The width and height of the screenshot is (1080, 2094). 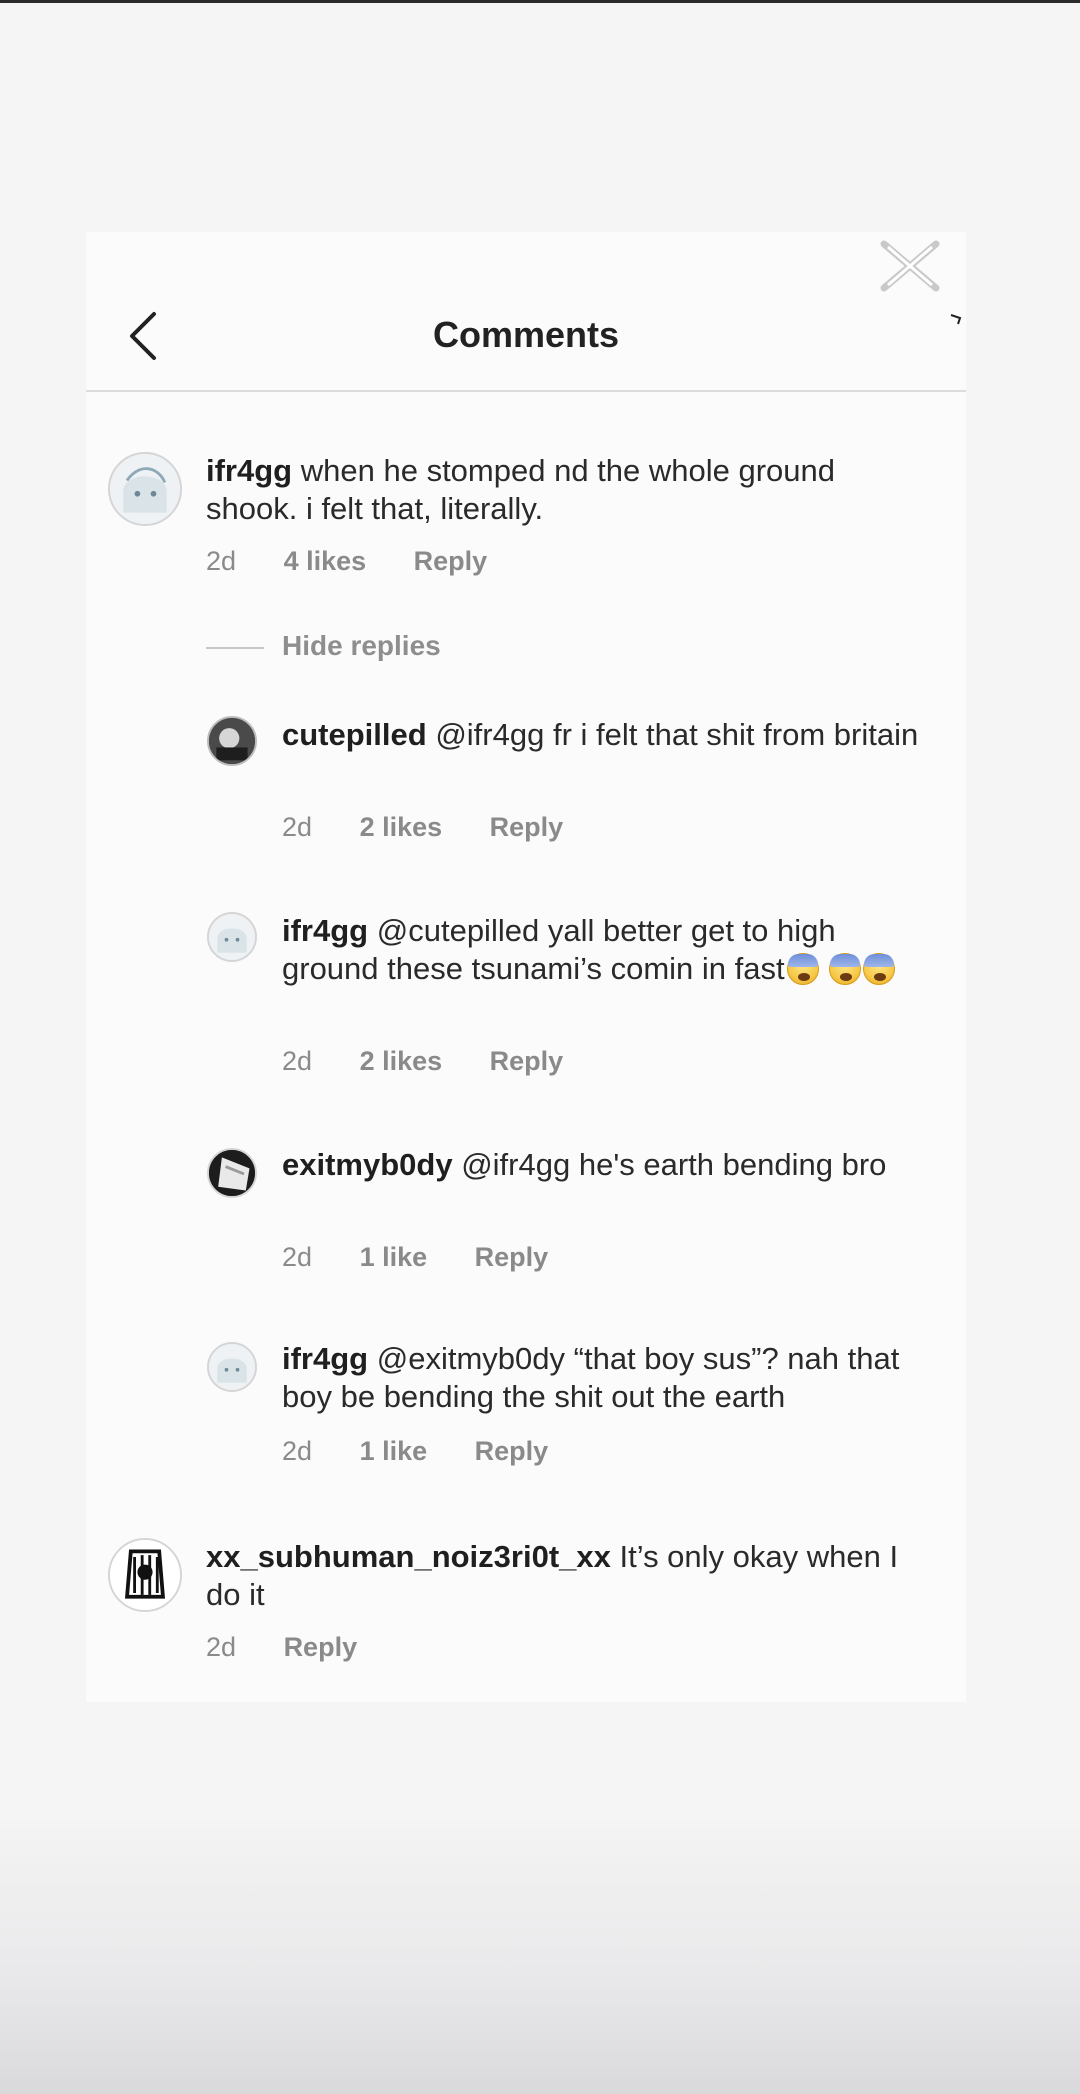 I want to click on hide-replies-label: Hide replies, so click(x=361, y=646).